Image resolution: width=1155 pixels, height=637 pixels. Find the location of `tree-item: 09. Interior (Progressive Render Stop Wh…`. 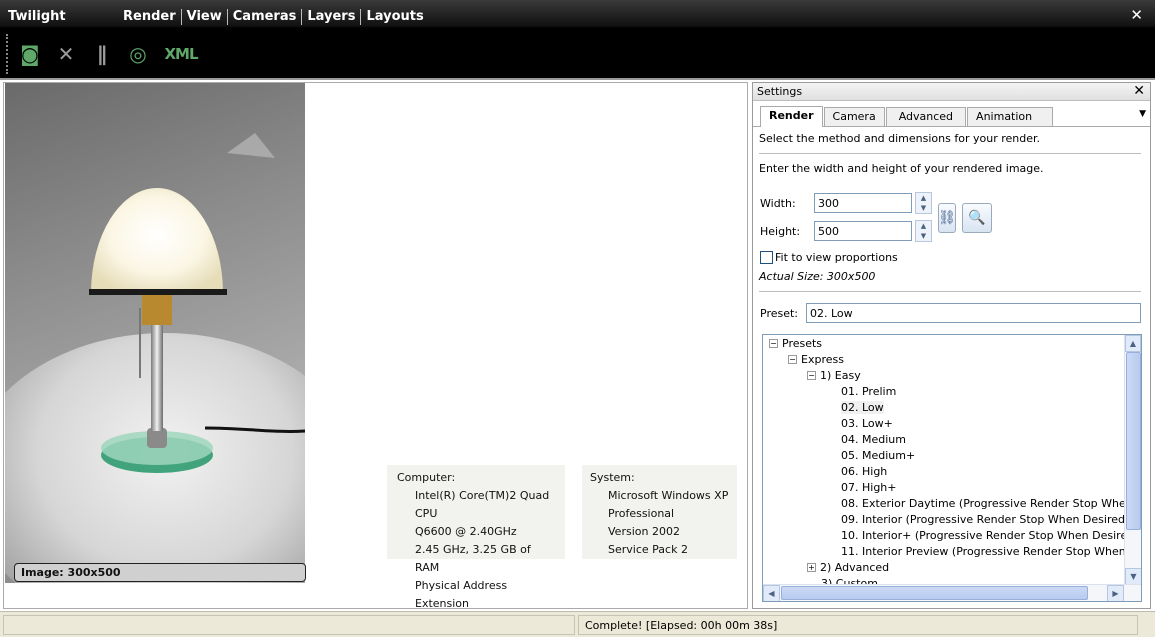

tree-item: 09. Interior (Progressive Render Stop Wh… is located at coordinates (985, 520).